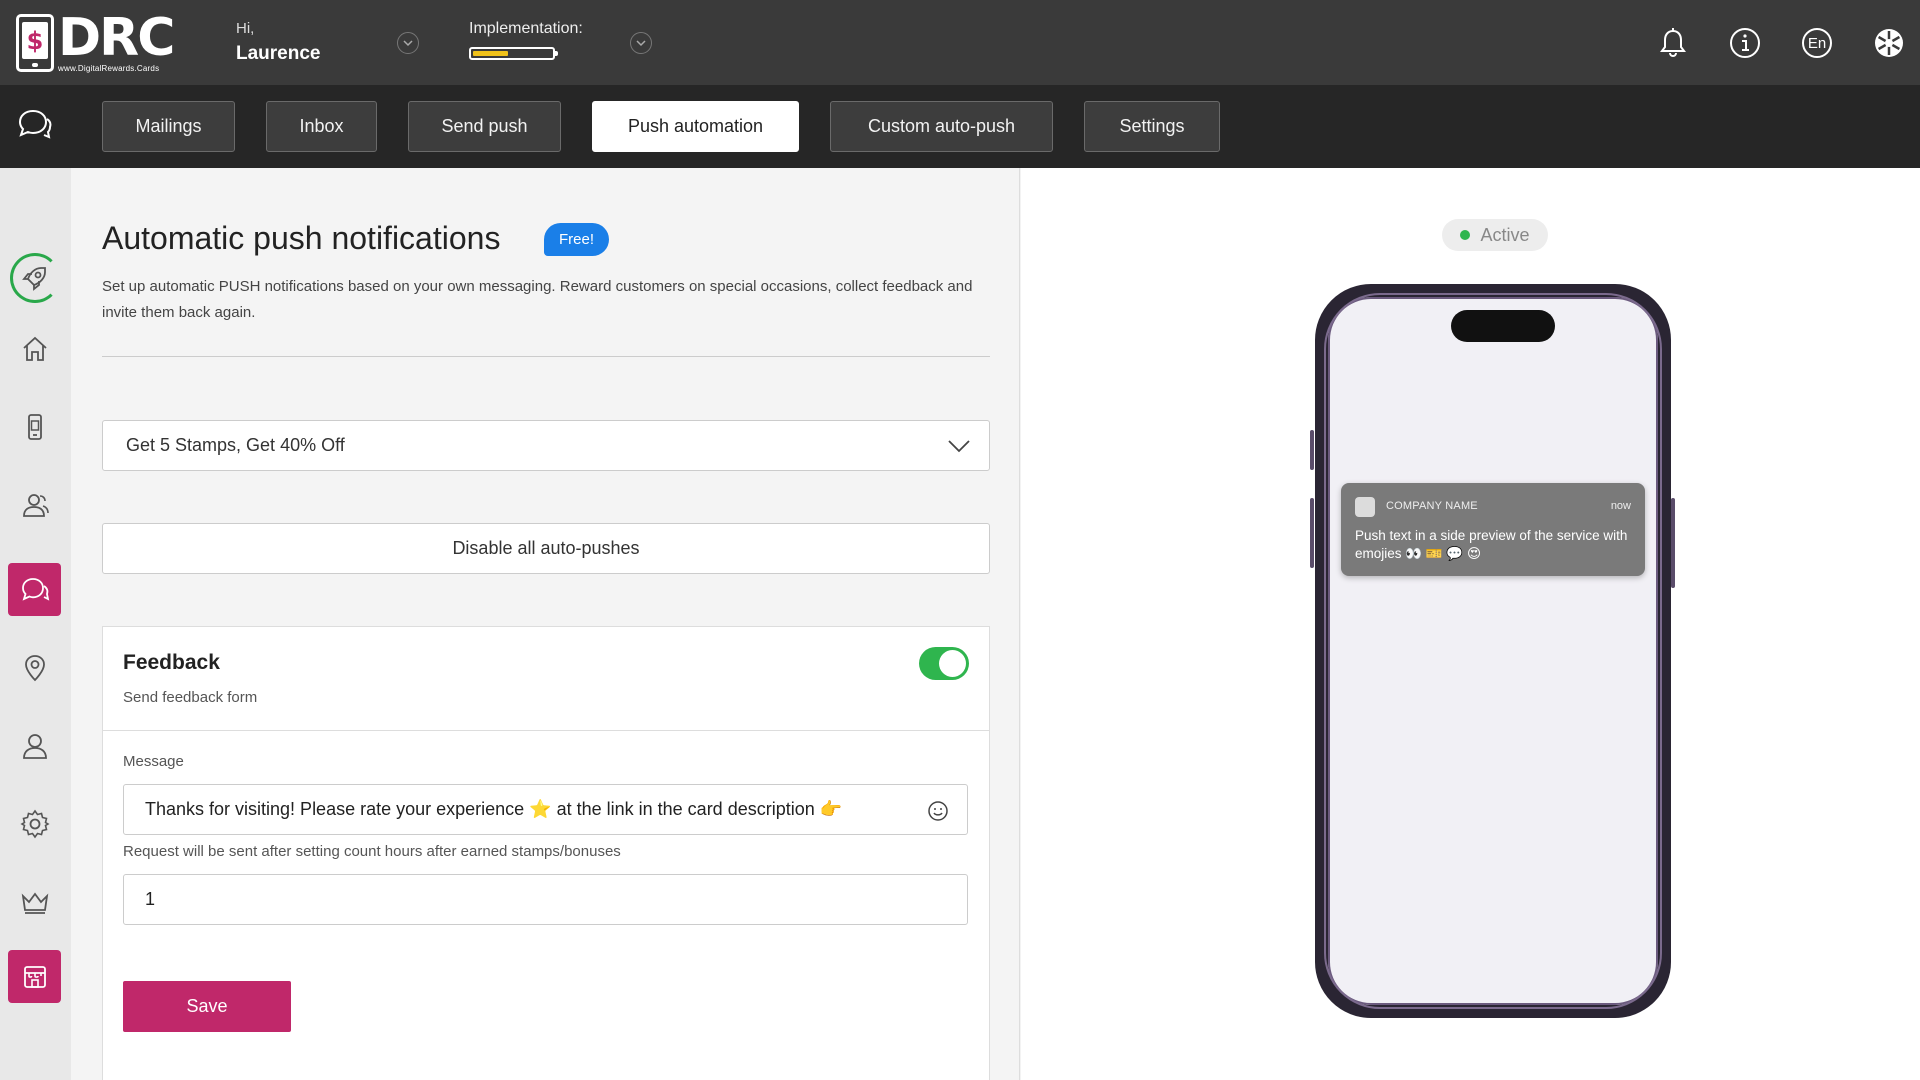 The height and width of the screenshot is (1080, 1920). Describe the element at coordinates (35, 43) in the screenshot. I see `logo-phone-icon` at that location.